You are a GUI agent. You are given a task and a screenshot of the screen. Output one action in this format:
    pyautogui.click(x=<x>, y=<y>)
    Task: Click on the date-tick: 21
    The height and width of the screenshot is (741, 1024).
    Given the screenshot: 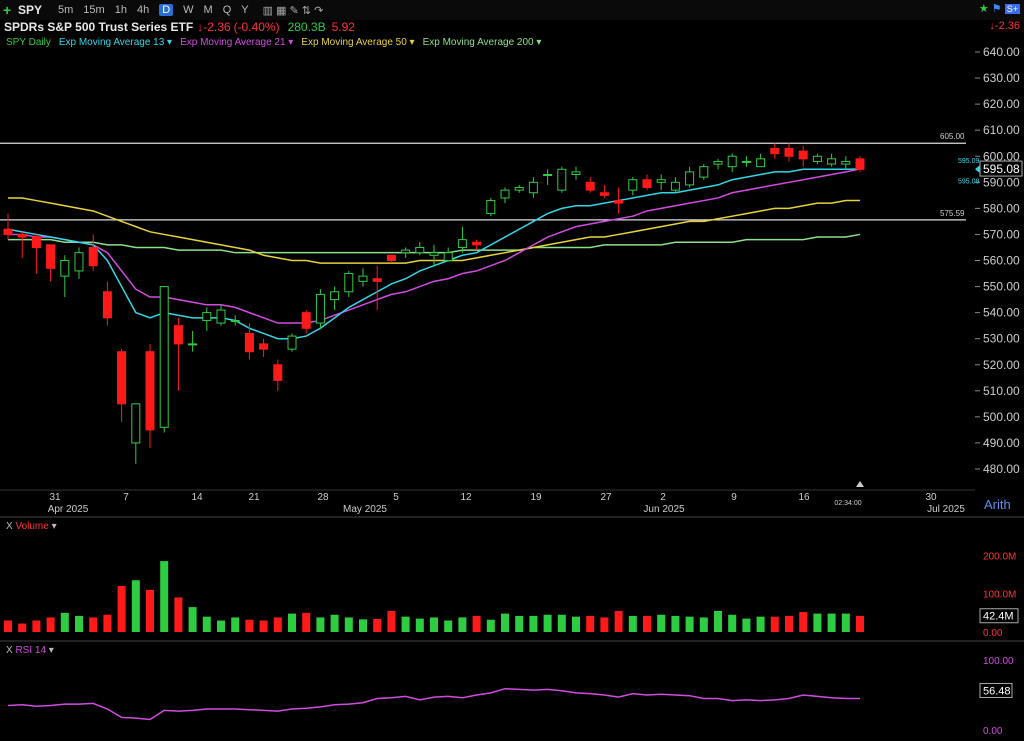 What is the action you would take?
    pyautogui.click(x=254, y=497)
    